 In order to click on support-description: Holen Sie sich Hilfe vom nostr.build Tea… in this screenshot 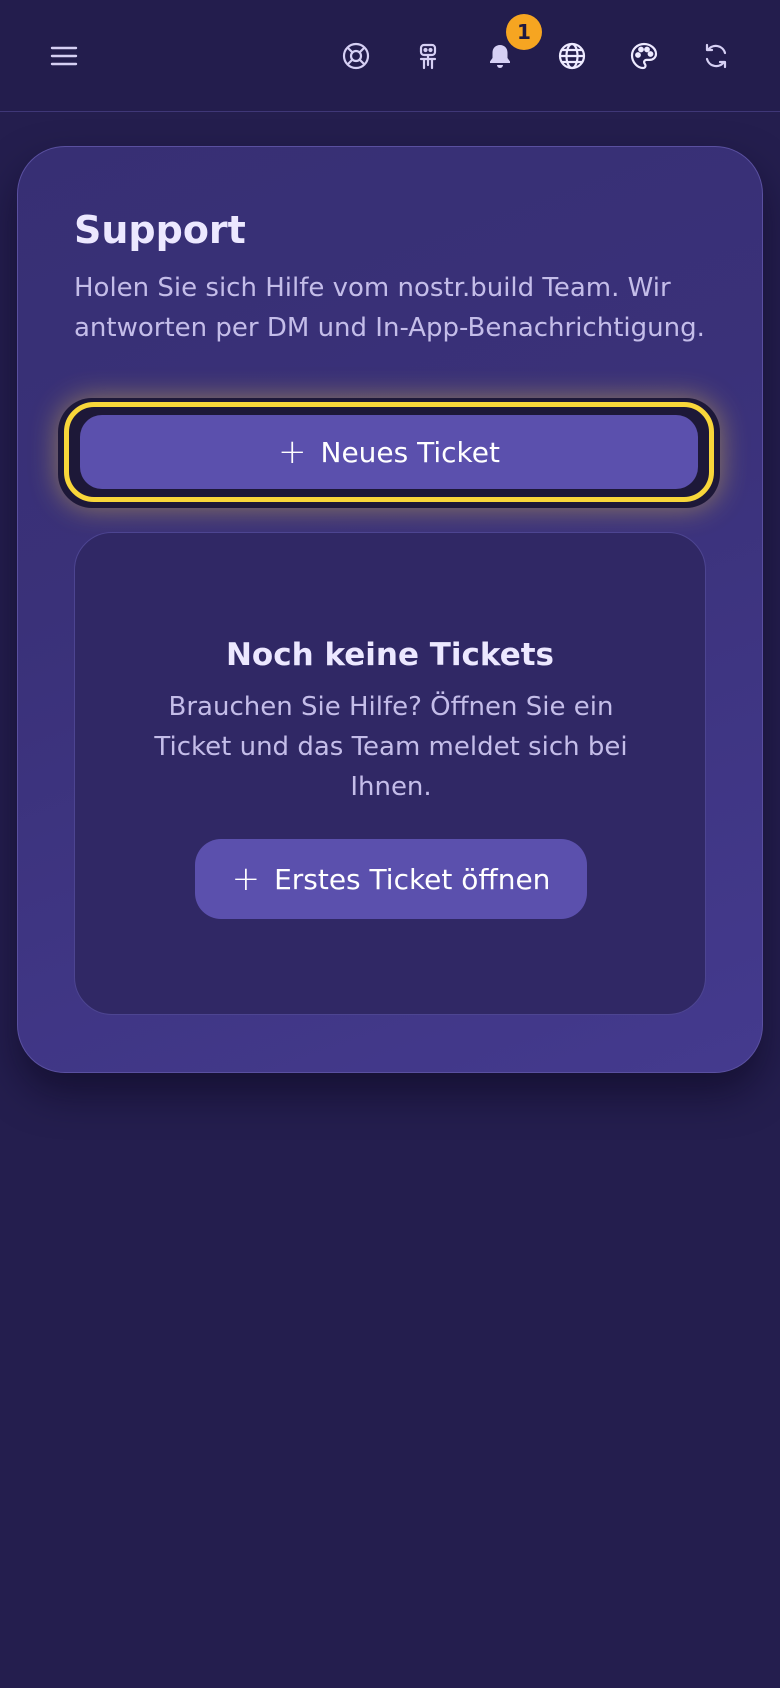, I will do `click(389, 308)`.